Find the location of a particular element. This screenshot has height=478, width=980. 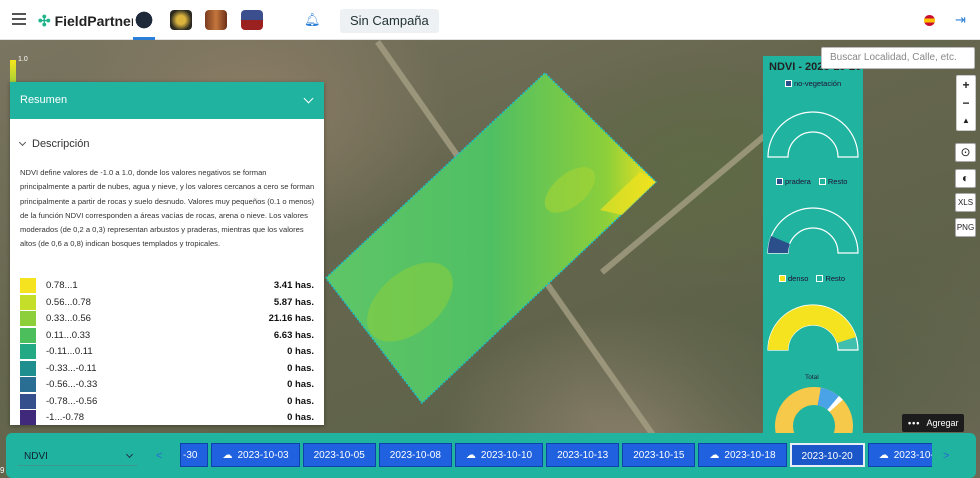

date-button: ☁ 2023-10-10 is located at coordinates (499, 455).